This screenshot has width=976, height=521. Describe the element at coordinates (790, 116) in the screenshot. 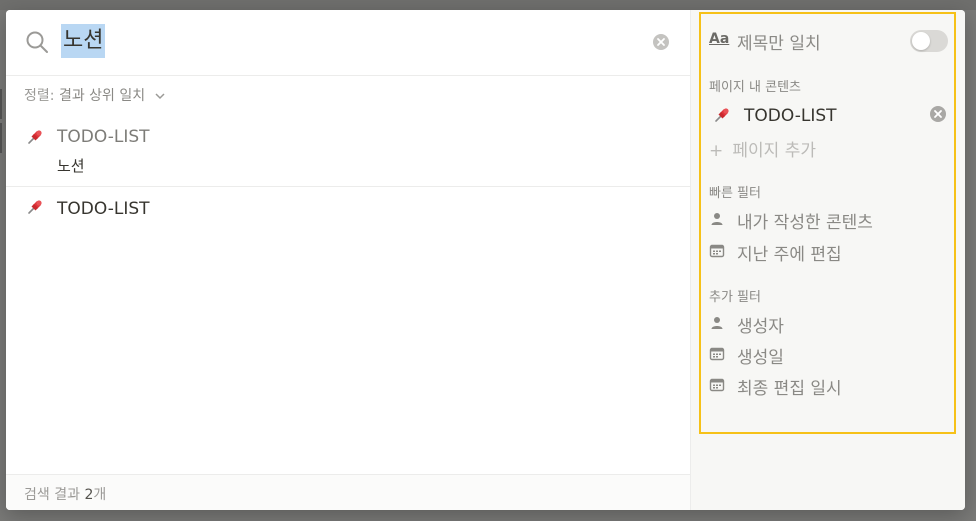

I see `selected-page-filter: TODO-LIST` at that location.